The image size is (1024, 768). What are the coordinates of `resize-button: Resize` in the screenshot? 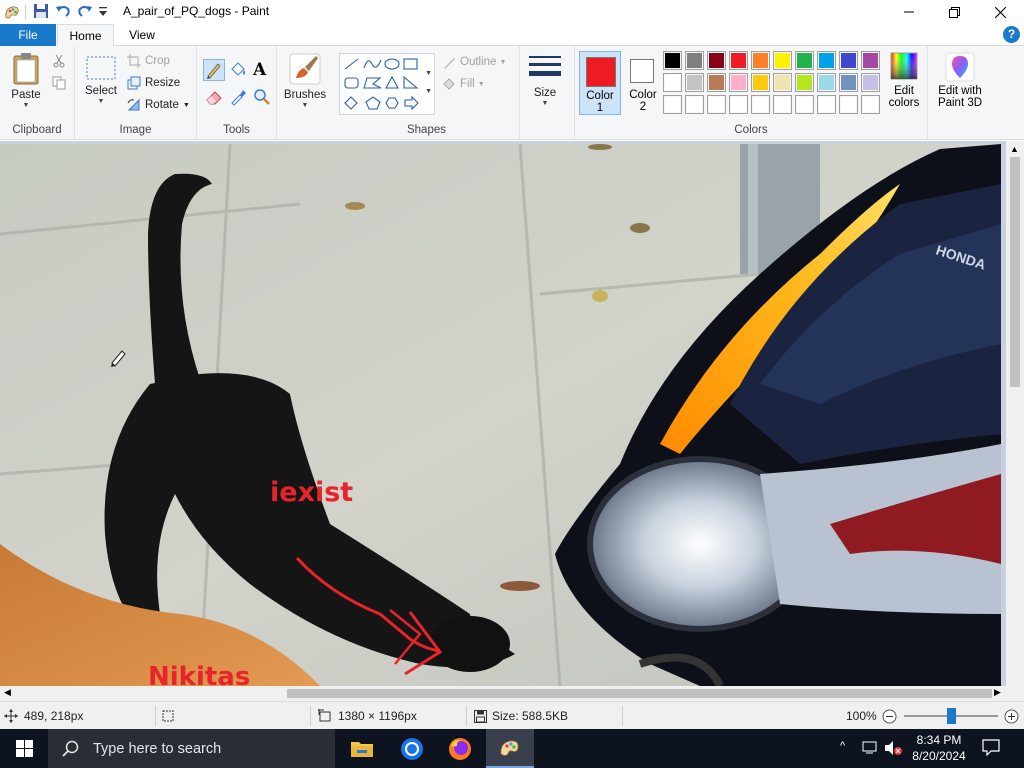 It's located at (153, 83).